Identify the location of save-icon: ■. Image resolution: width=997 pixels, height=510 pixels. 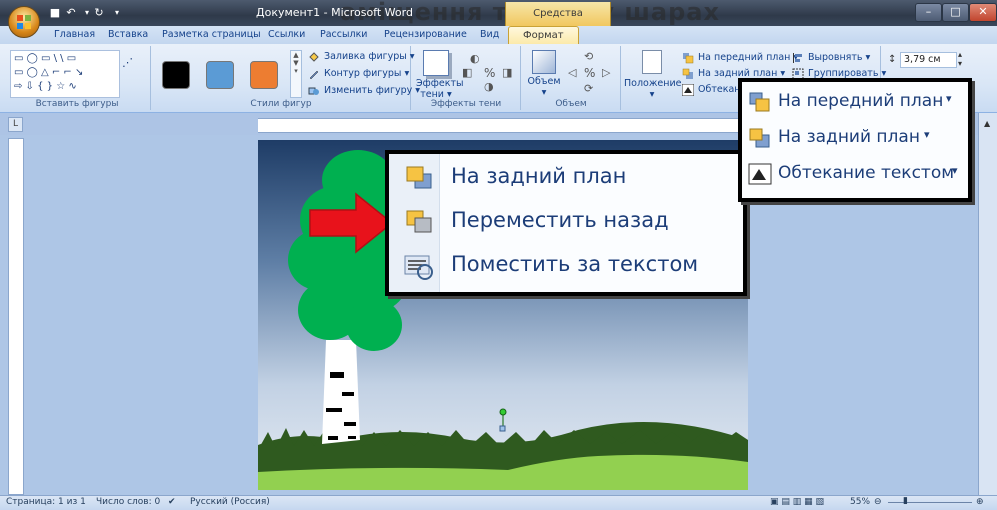
(55, 13).